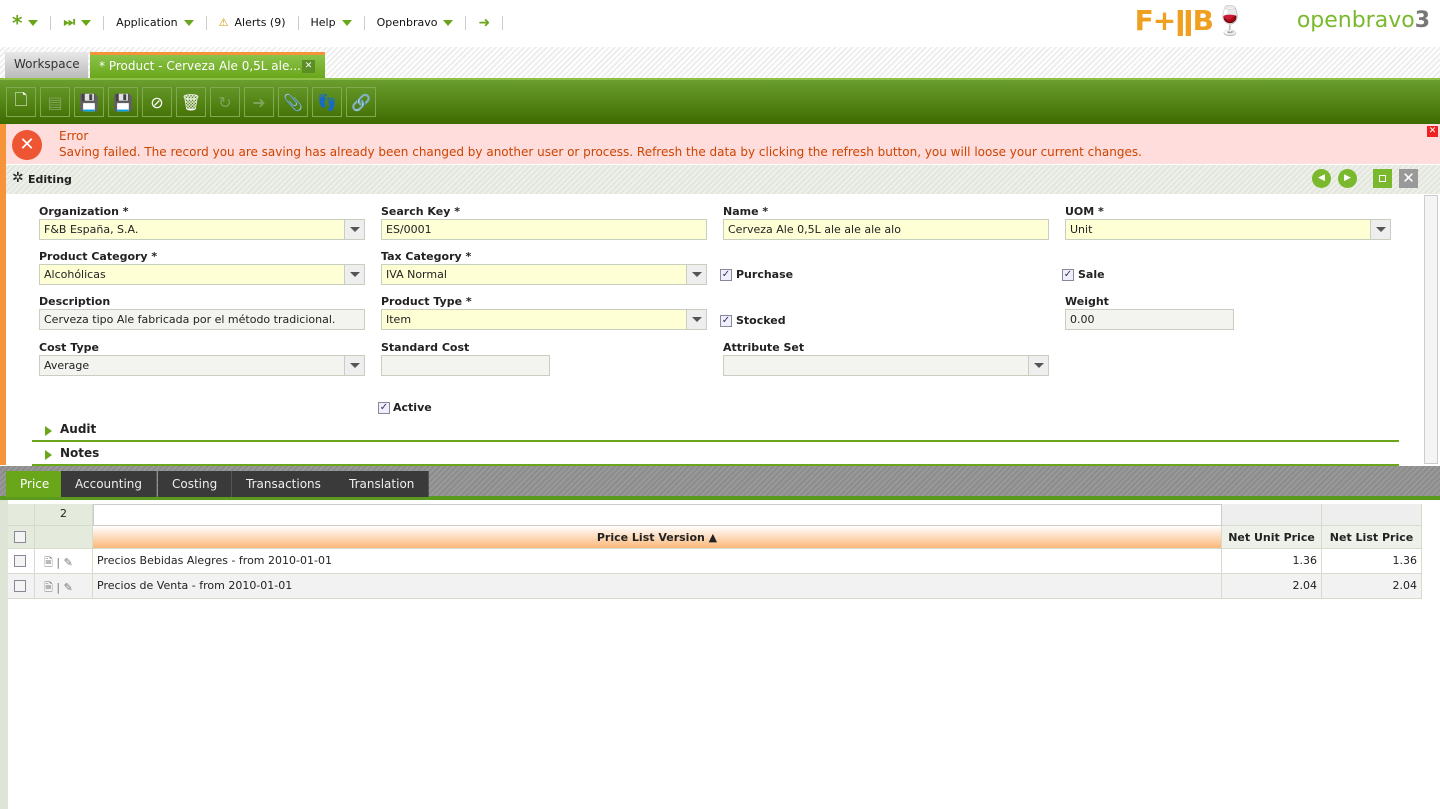  Describe the element at coordinates (1272, 537) in the screenshot. I see `column-net-unit-price: Net Unit Price` at that location.